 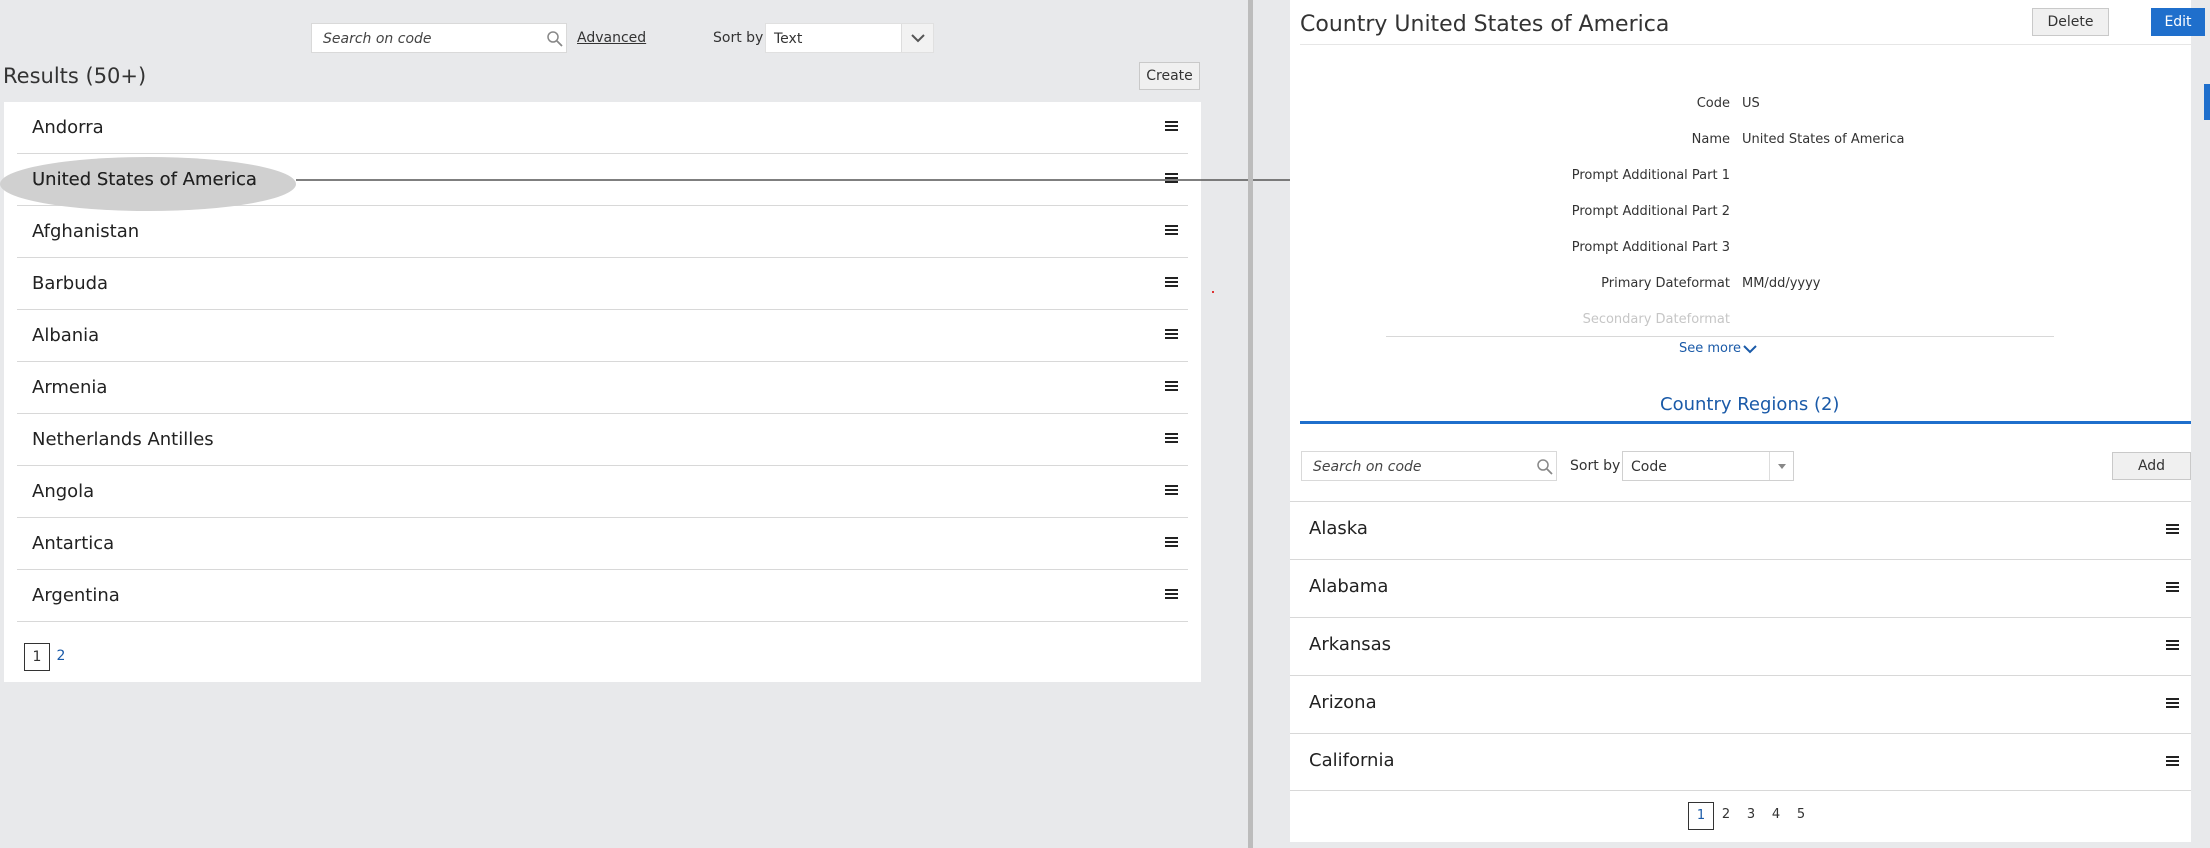 What do you see at coordinates (1745, 422) in the screenshot?
I see `regions-tab-underline` at bounding box center [1745, 422].